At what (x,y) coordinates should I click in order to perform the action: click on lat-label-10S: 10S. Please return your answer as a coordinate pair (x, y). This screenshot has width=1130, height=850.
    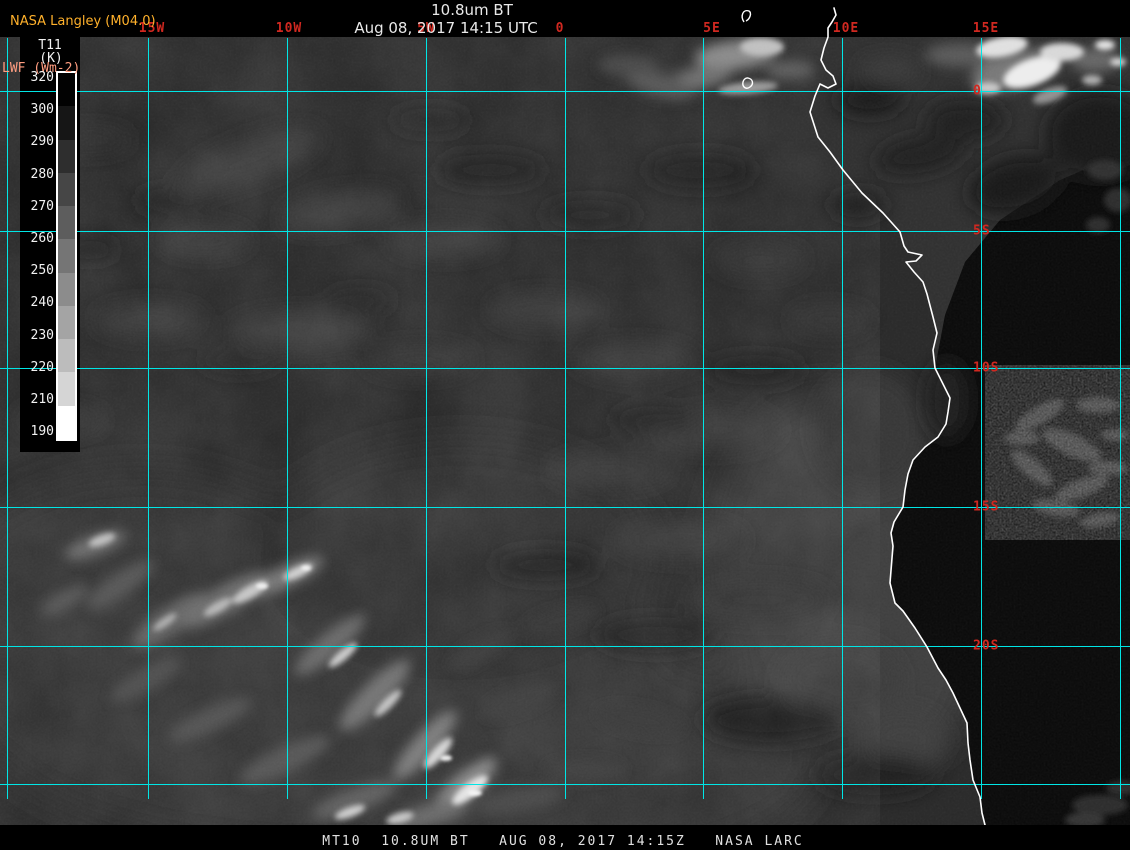
    Looking at the image, I should click on (986, 368).